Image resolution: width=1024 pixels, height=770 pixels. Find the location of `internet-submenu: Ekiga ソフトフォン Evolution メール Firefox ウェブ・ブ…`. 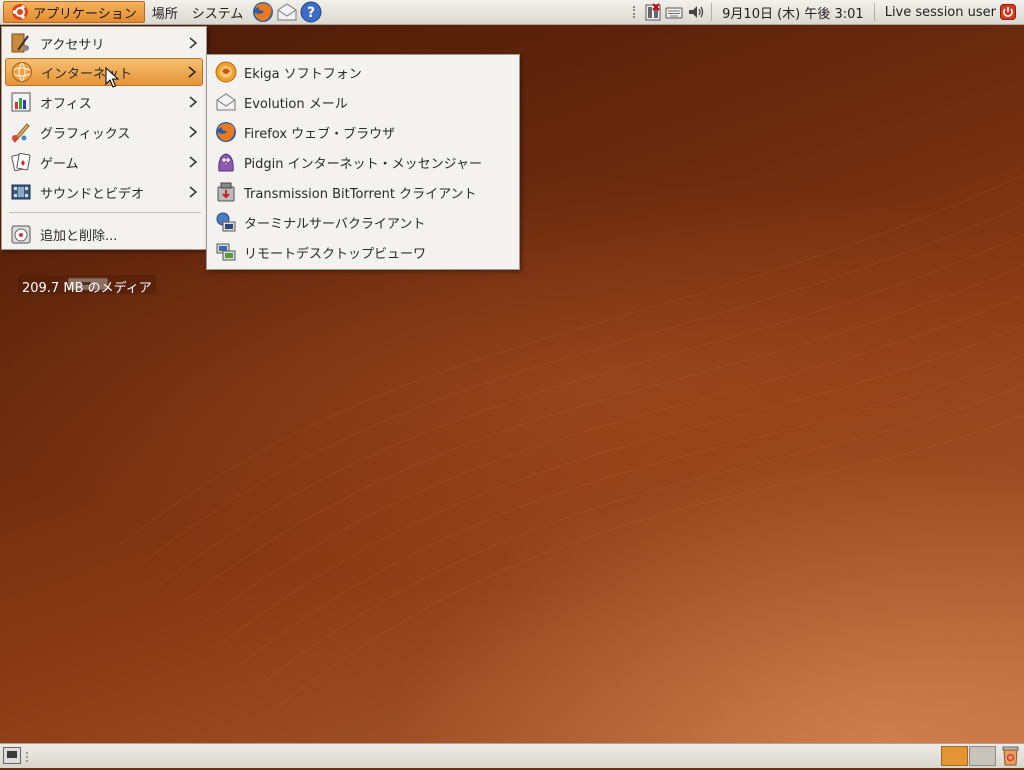

internet-submenu: Ekiga ソフトフォン Evolution メール Firefox ウェブ・ブ… is located at coordinates (363, 162).